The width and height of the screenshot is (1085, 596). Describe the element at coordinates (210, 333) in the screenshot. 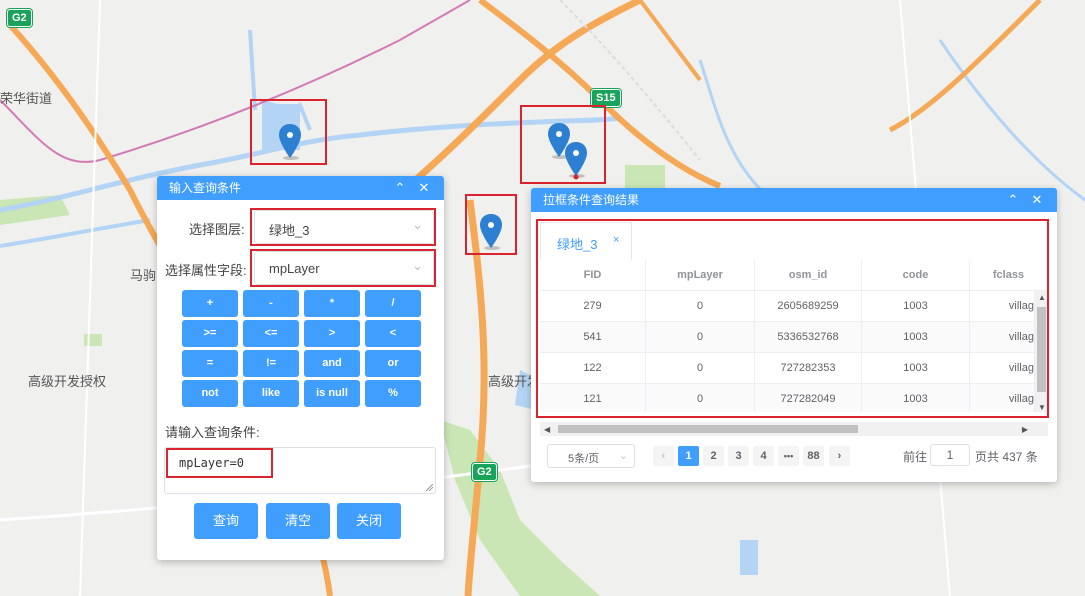

I see `op-gte-button: >=` at that location.